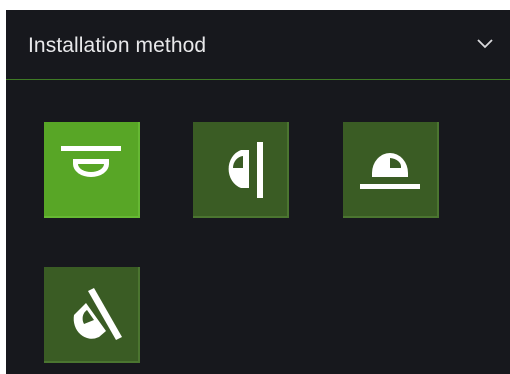 This screenshot has width=510, height=374. What do you see at coordinates (97, 314) in the screenshot?
I see `angled-wall-mount-icon` at bounding box center [97, 314].